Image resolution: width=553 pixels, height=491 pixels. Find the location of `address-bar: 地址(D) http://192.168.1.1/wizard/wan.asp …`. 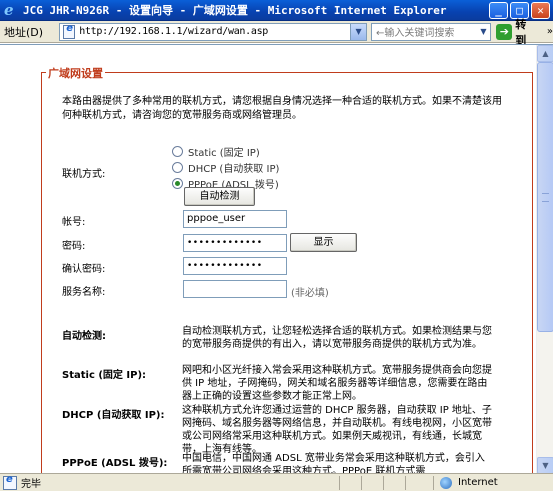

address-bar: 地址(D) http://192.168.1.1/wizard/wan.asp … is located at coordinates (276, 32).